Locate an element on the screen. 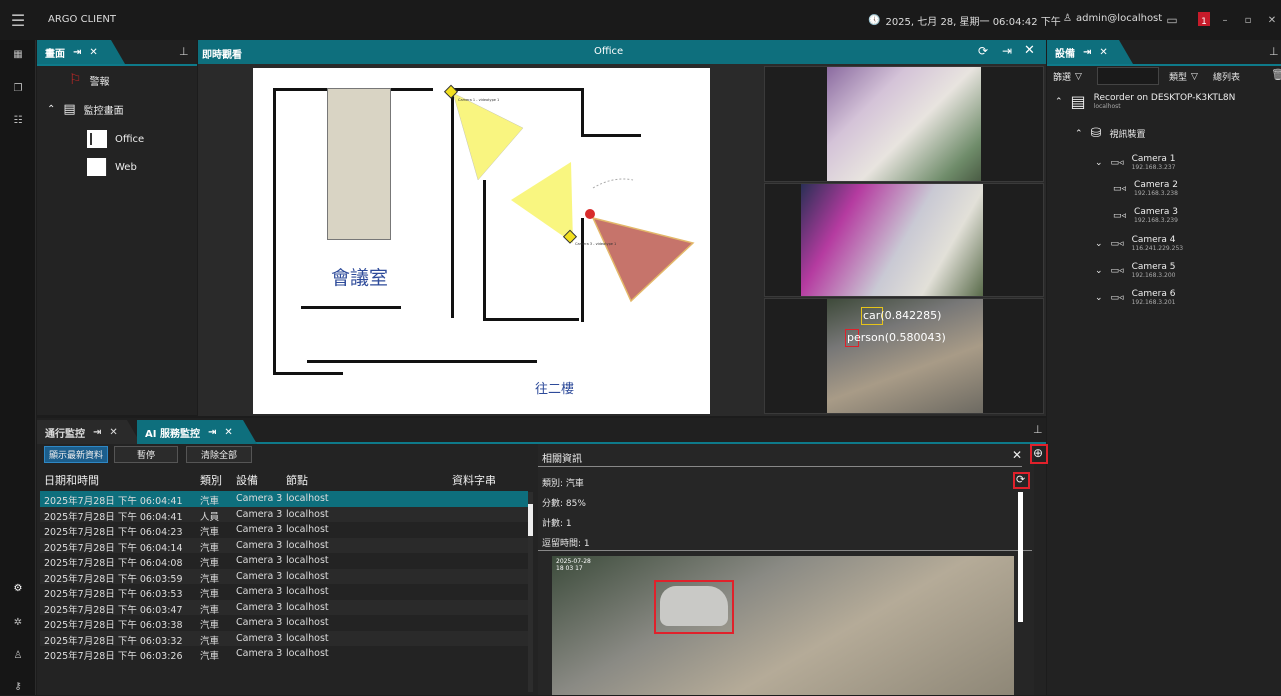 Image resolution: width=1281 pixels, height=696 pixels. tree-item-web: Web is located at coordinates (112, 167).